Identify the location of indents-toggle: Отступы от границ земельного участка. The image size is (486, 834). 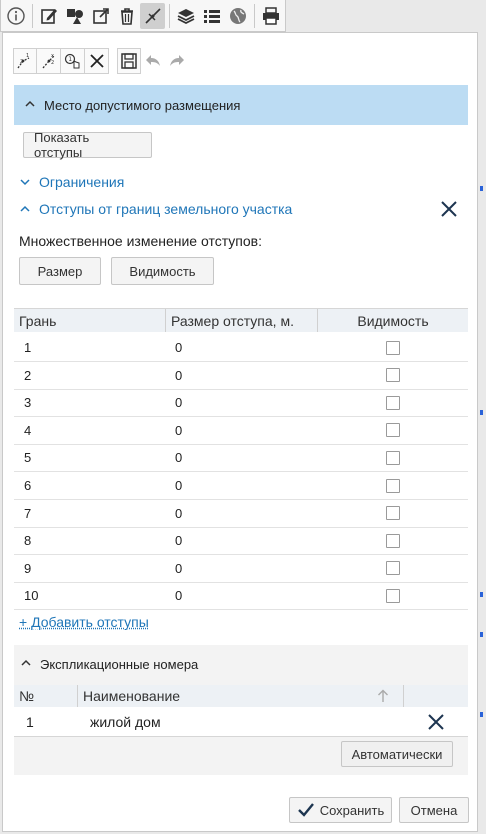
(155, 209).